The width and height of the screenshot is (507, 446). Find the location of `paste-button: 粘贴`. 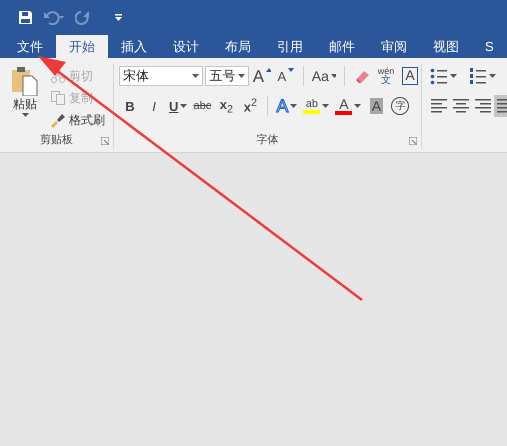

paste-button: 粘贴 is located at coordinates (25, 97).